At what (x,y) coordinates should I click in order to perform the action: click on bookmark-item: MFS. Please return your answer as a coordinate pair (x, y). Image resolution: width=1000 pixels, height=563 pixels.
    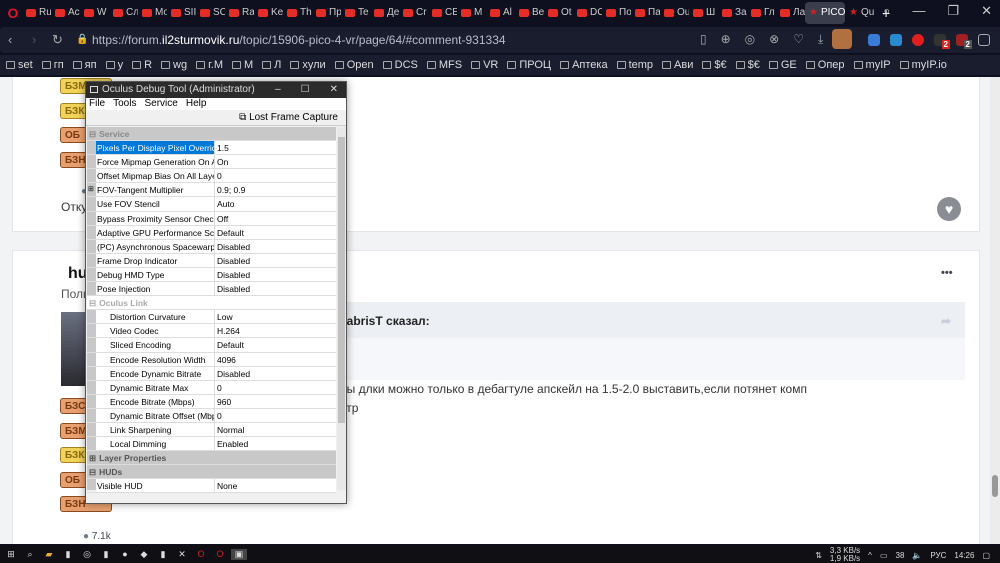
    Looking at the image, I should click on (444, 65).